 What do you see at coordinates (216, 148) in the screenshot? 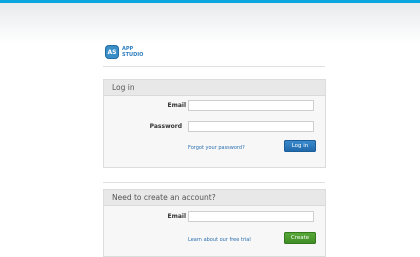
I see `forgot-password-link: Forgot your password?` at bounding box center [216, 148].